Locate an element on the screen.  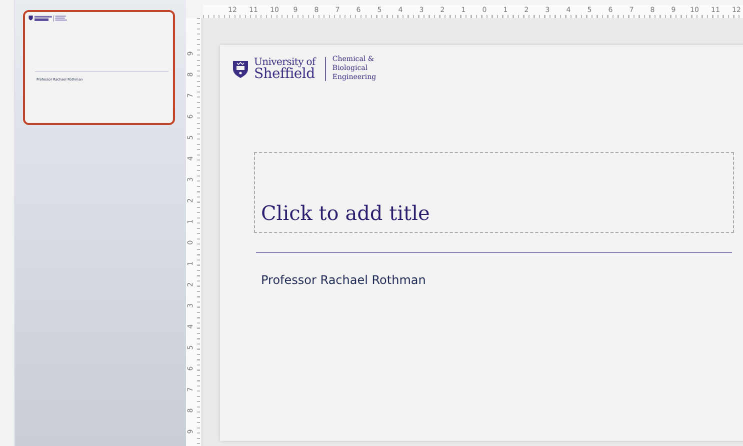
university-name: Sheffield is located at coordinates (285, 74).